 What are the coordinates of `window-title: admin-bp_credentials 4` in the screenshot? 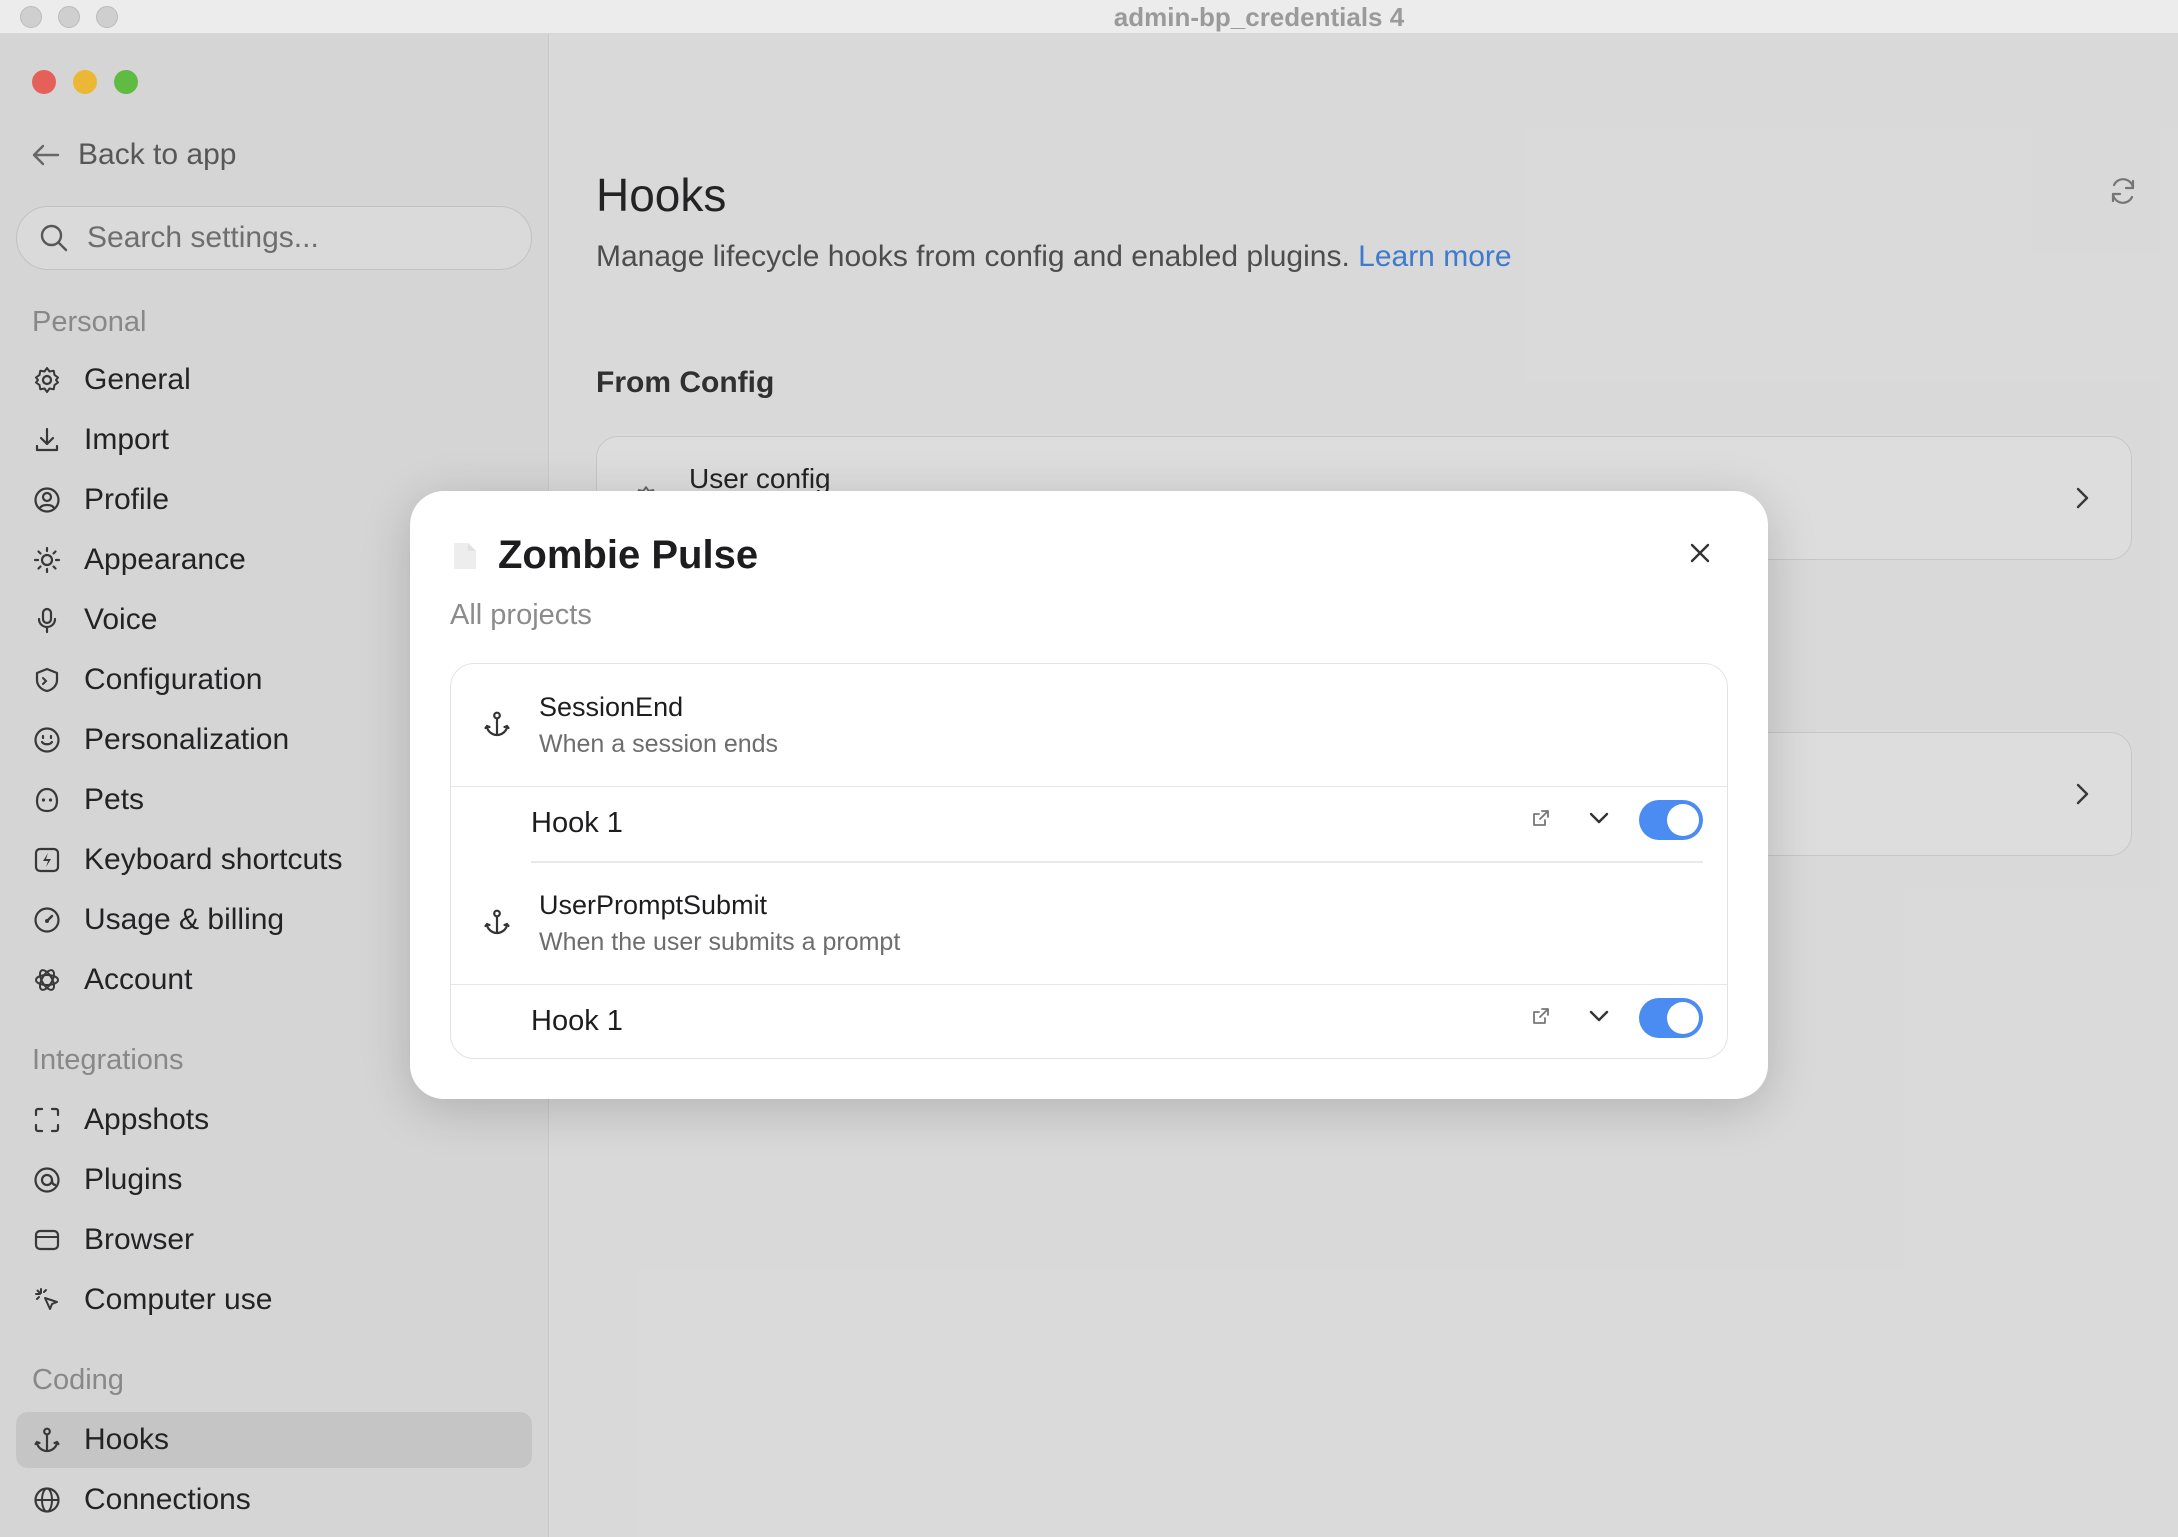 It's located at (1259, 17).